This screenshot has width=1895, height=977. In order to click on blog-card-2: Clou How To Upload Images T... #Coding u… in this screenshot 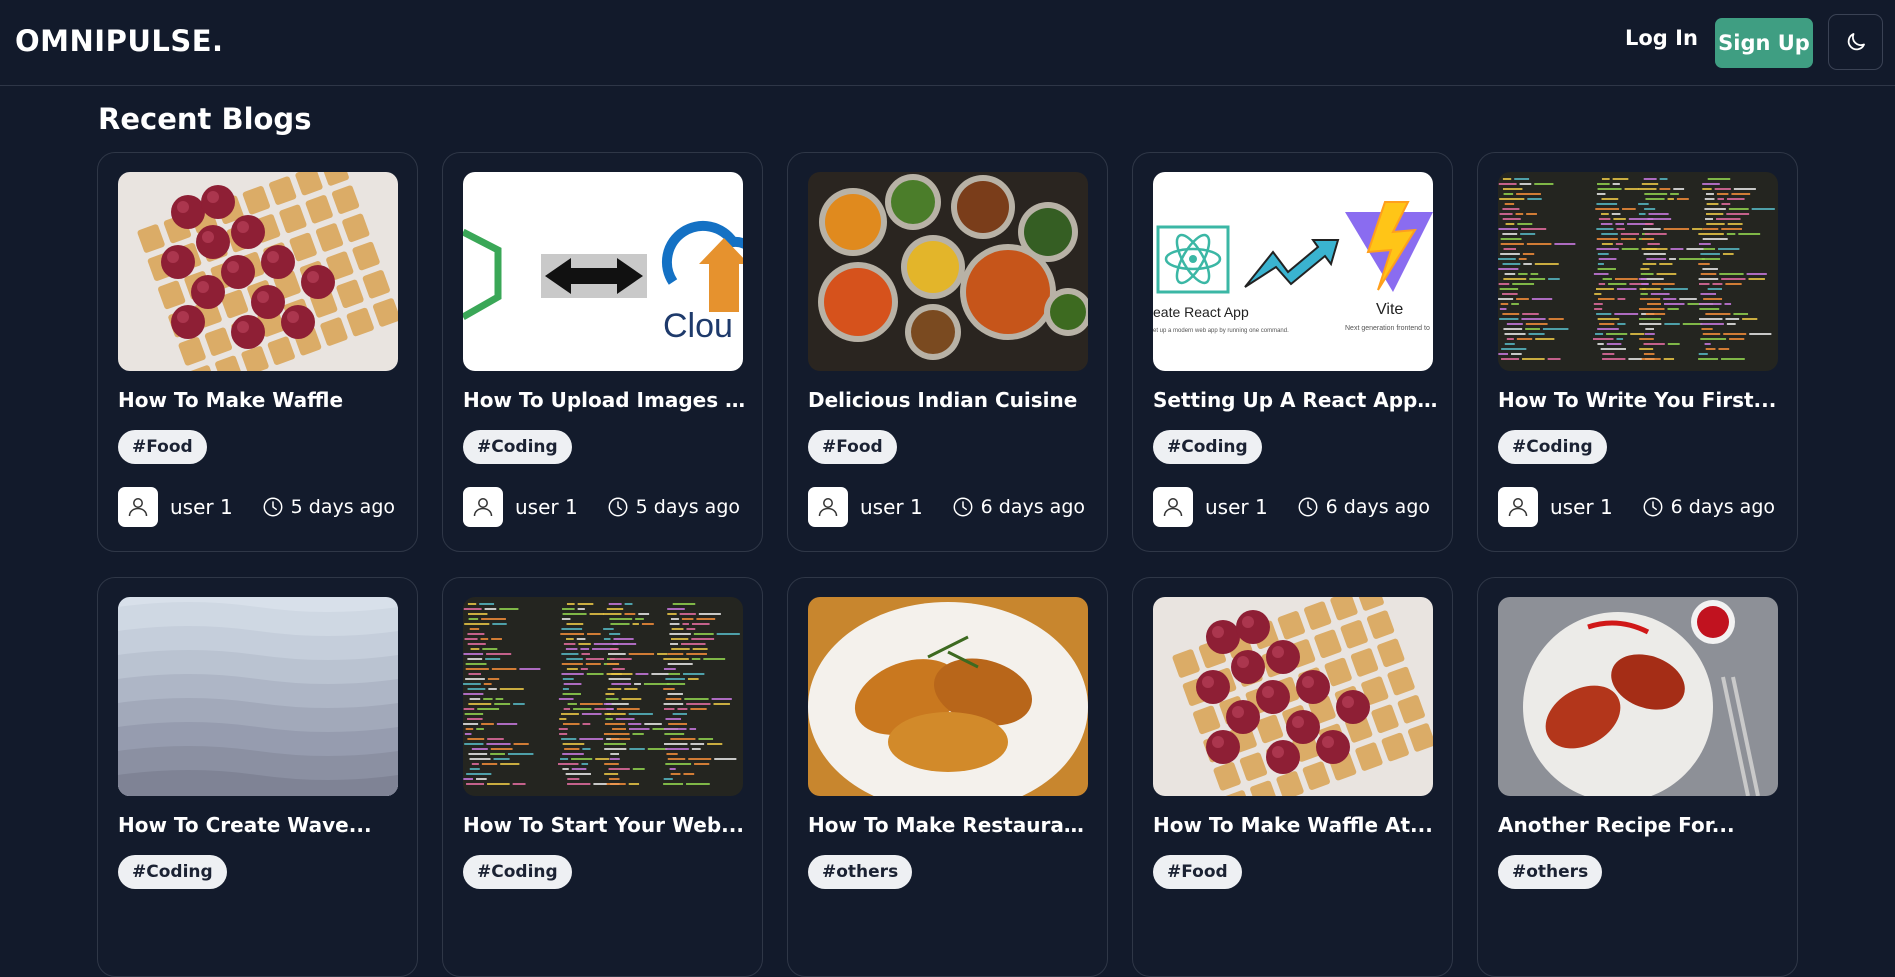, I will do `click(602, 352)`.